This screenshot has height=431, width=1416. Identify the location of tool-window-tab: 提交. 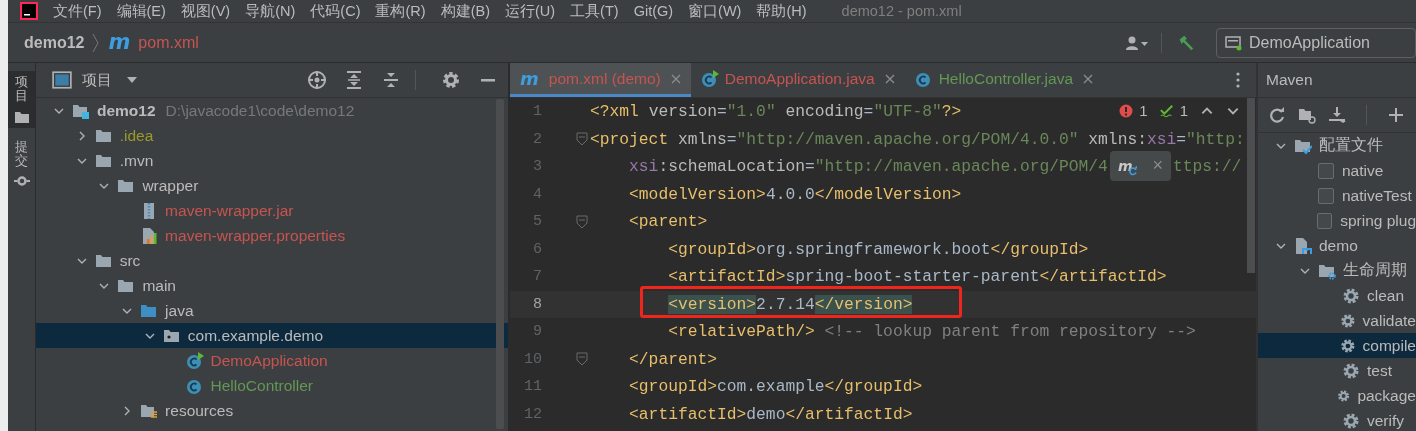
(21, 164).